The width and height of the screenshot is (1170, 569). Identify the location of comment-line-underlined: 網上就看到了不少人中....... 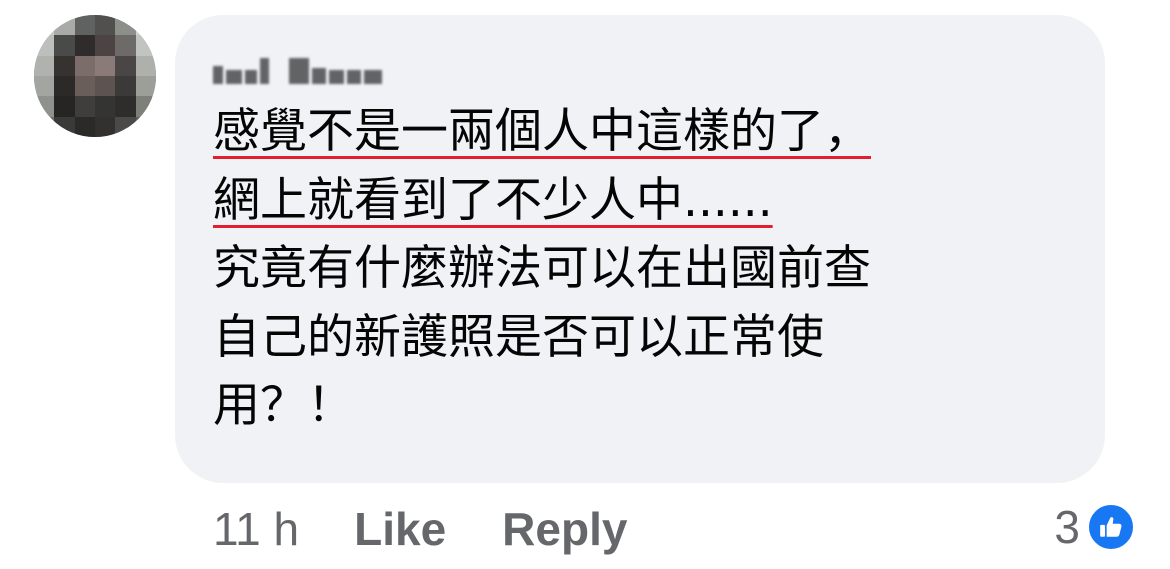
(493, 200).